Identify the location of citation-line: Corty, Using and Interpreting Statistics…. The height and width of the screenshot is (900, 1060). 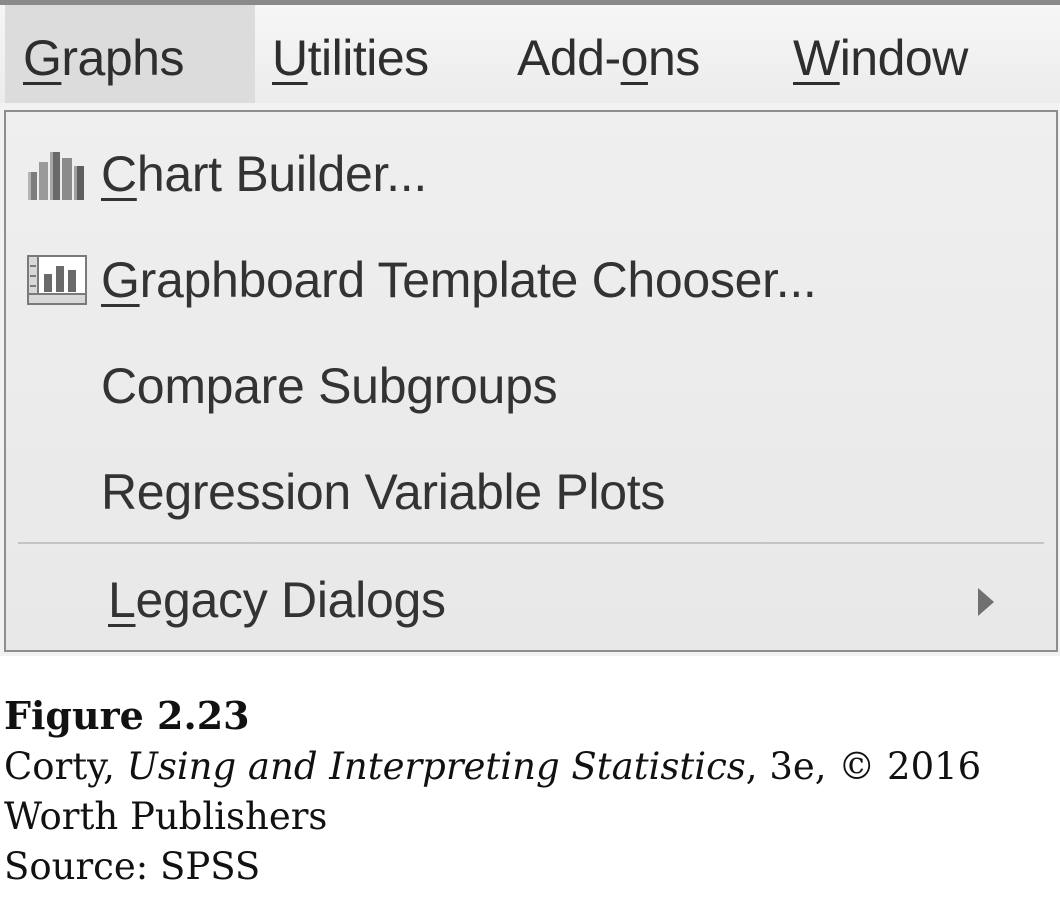
(492, 767).